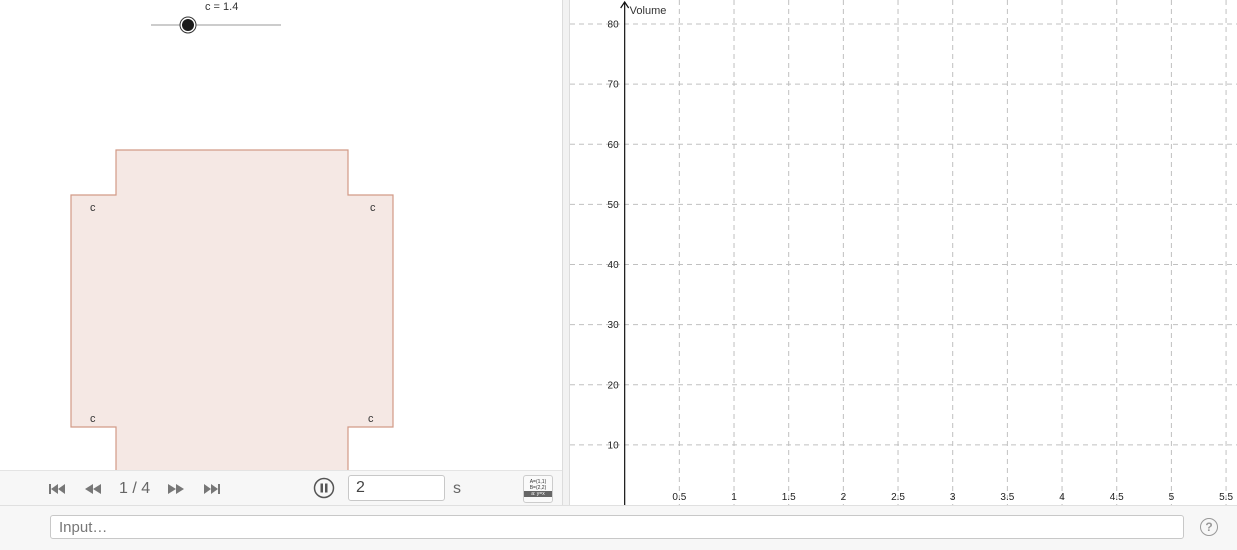  Describe the element at coordinates (844, 497) in the screenshot. I see `x-tick-label: 2` at that location.